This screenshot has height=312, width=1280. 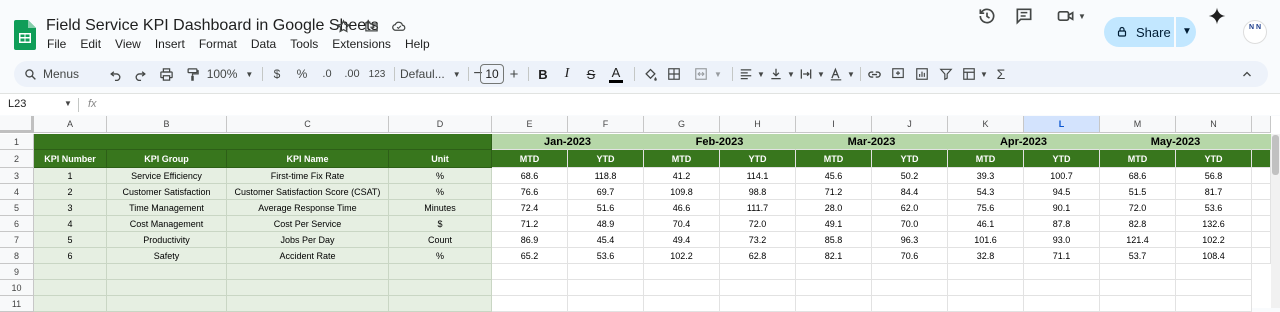 I want to click on menu-extensions: Extensions, so click(x=361, y=44).